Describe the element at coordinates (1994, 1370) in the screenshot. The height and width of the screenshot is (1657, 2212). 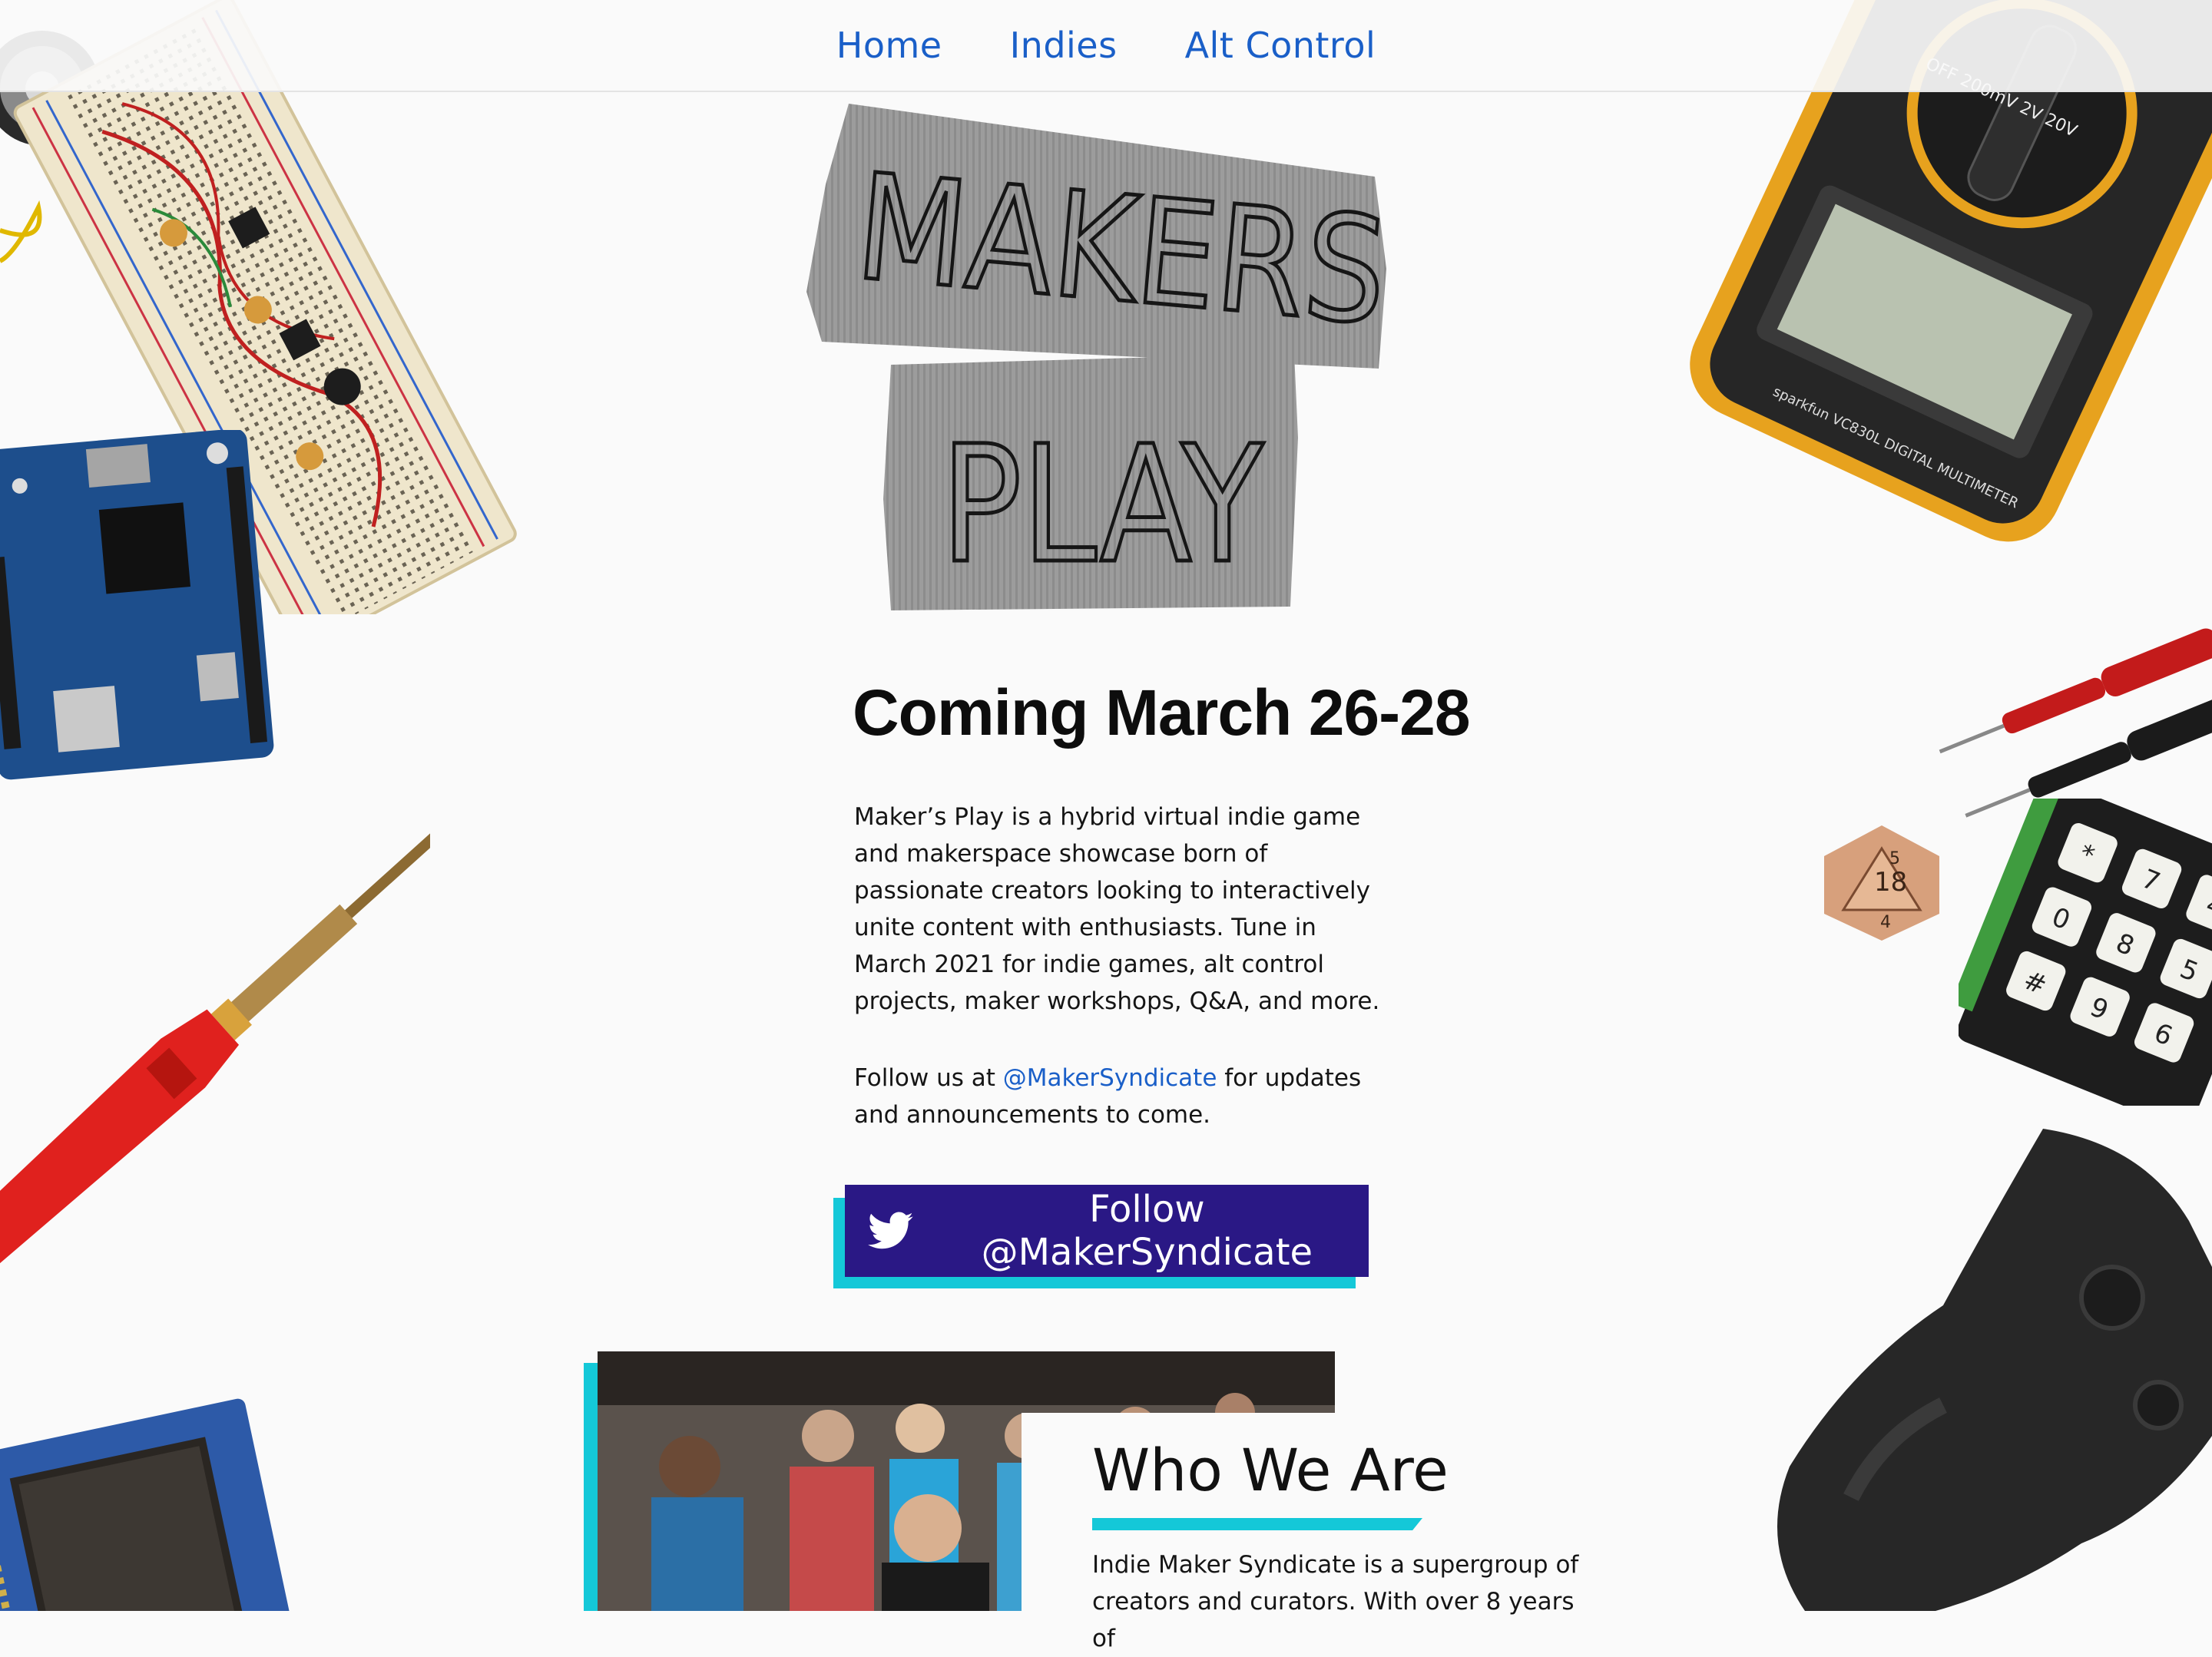
I see `vr-controller-image` at that location.